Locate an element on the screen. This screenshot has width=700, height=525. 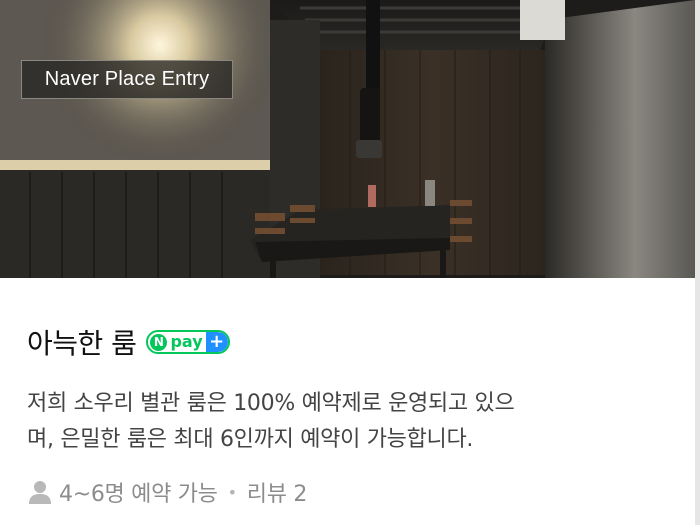
room-description-line: 저희 소우리 별관 룸은 100% 예약제로 운영되고 있으 is located at coordinates (271, 403).